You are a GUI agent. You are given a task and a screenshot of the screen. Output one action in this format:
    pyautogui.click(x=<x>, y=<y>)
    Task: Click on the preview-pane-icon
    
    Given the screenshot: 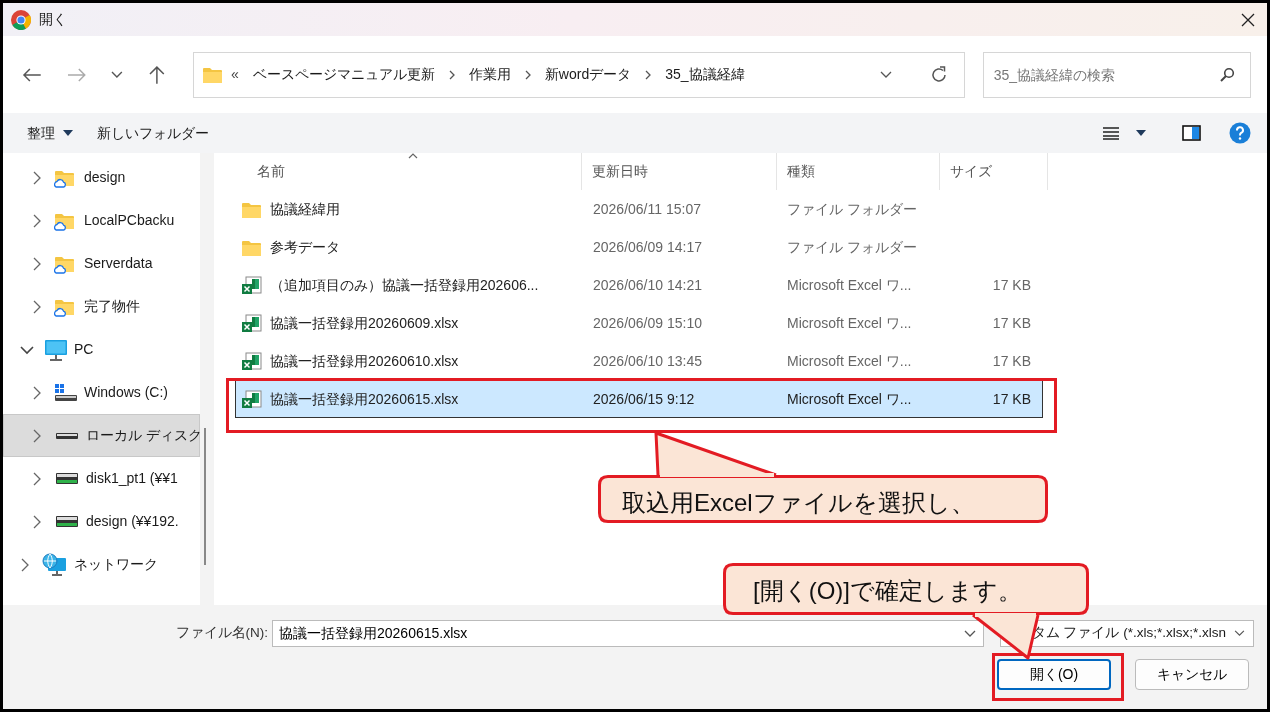 What is the action you would take?
    pyautogui.click(x=1191, y=133)
    